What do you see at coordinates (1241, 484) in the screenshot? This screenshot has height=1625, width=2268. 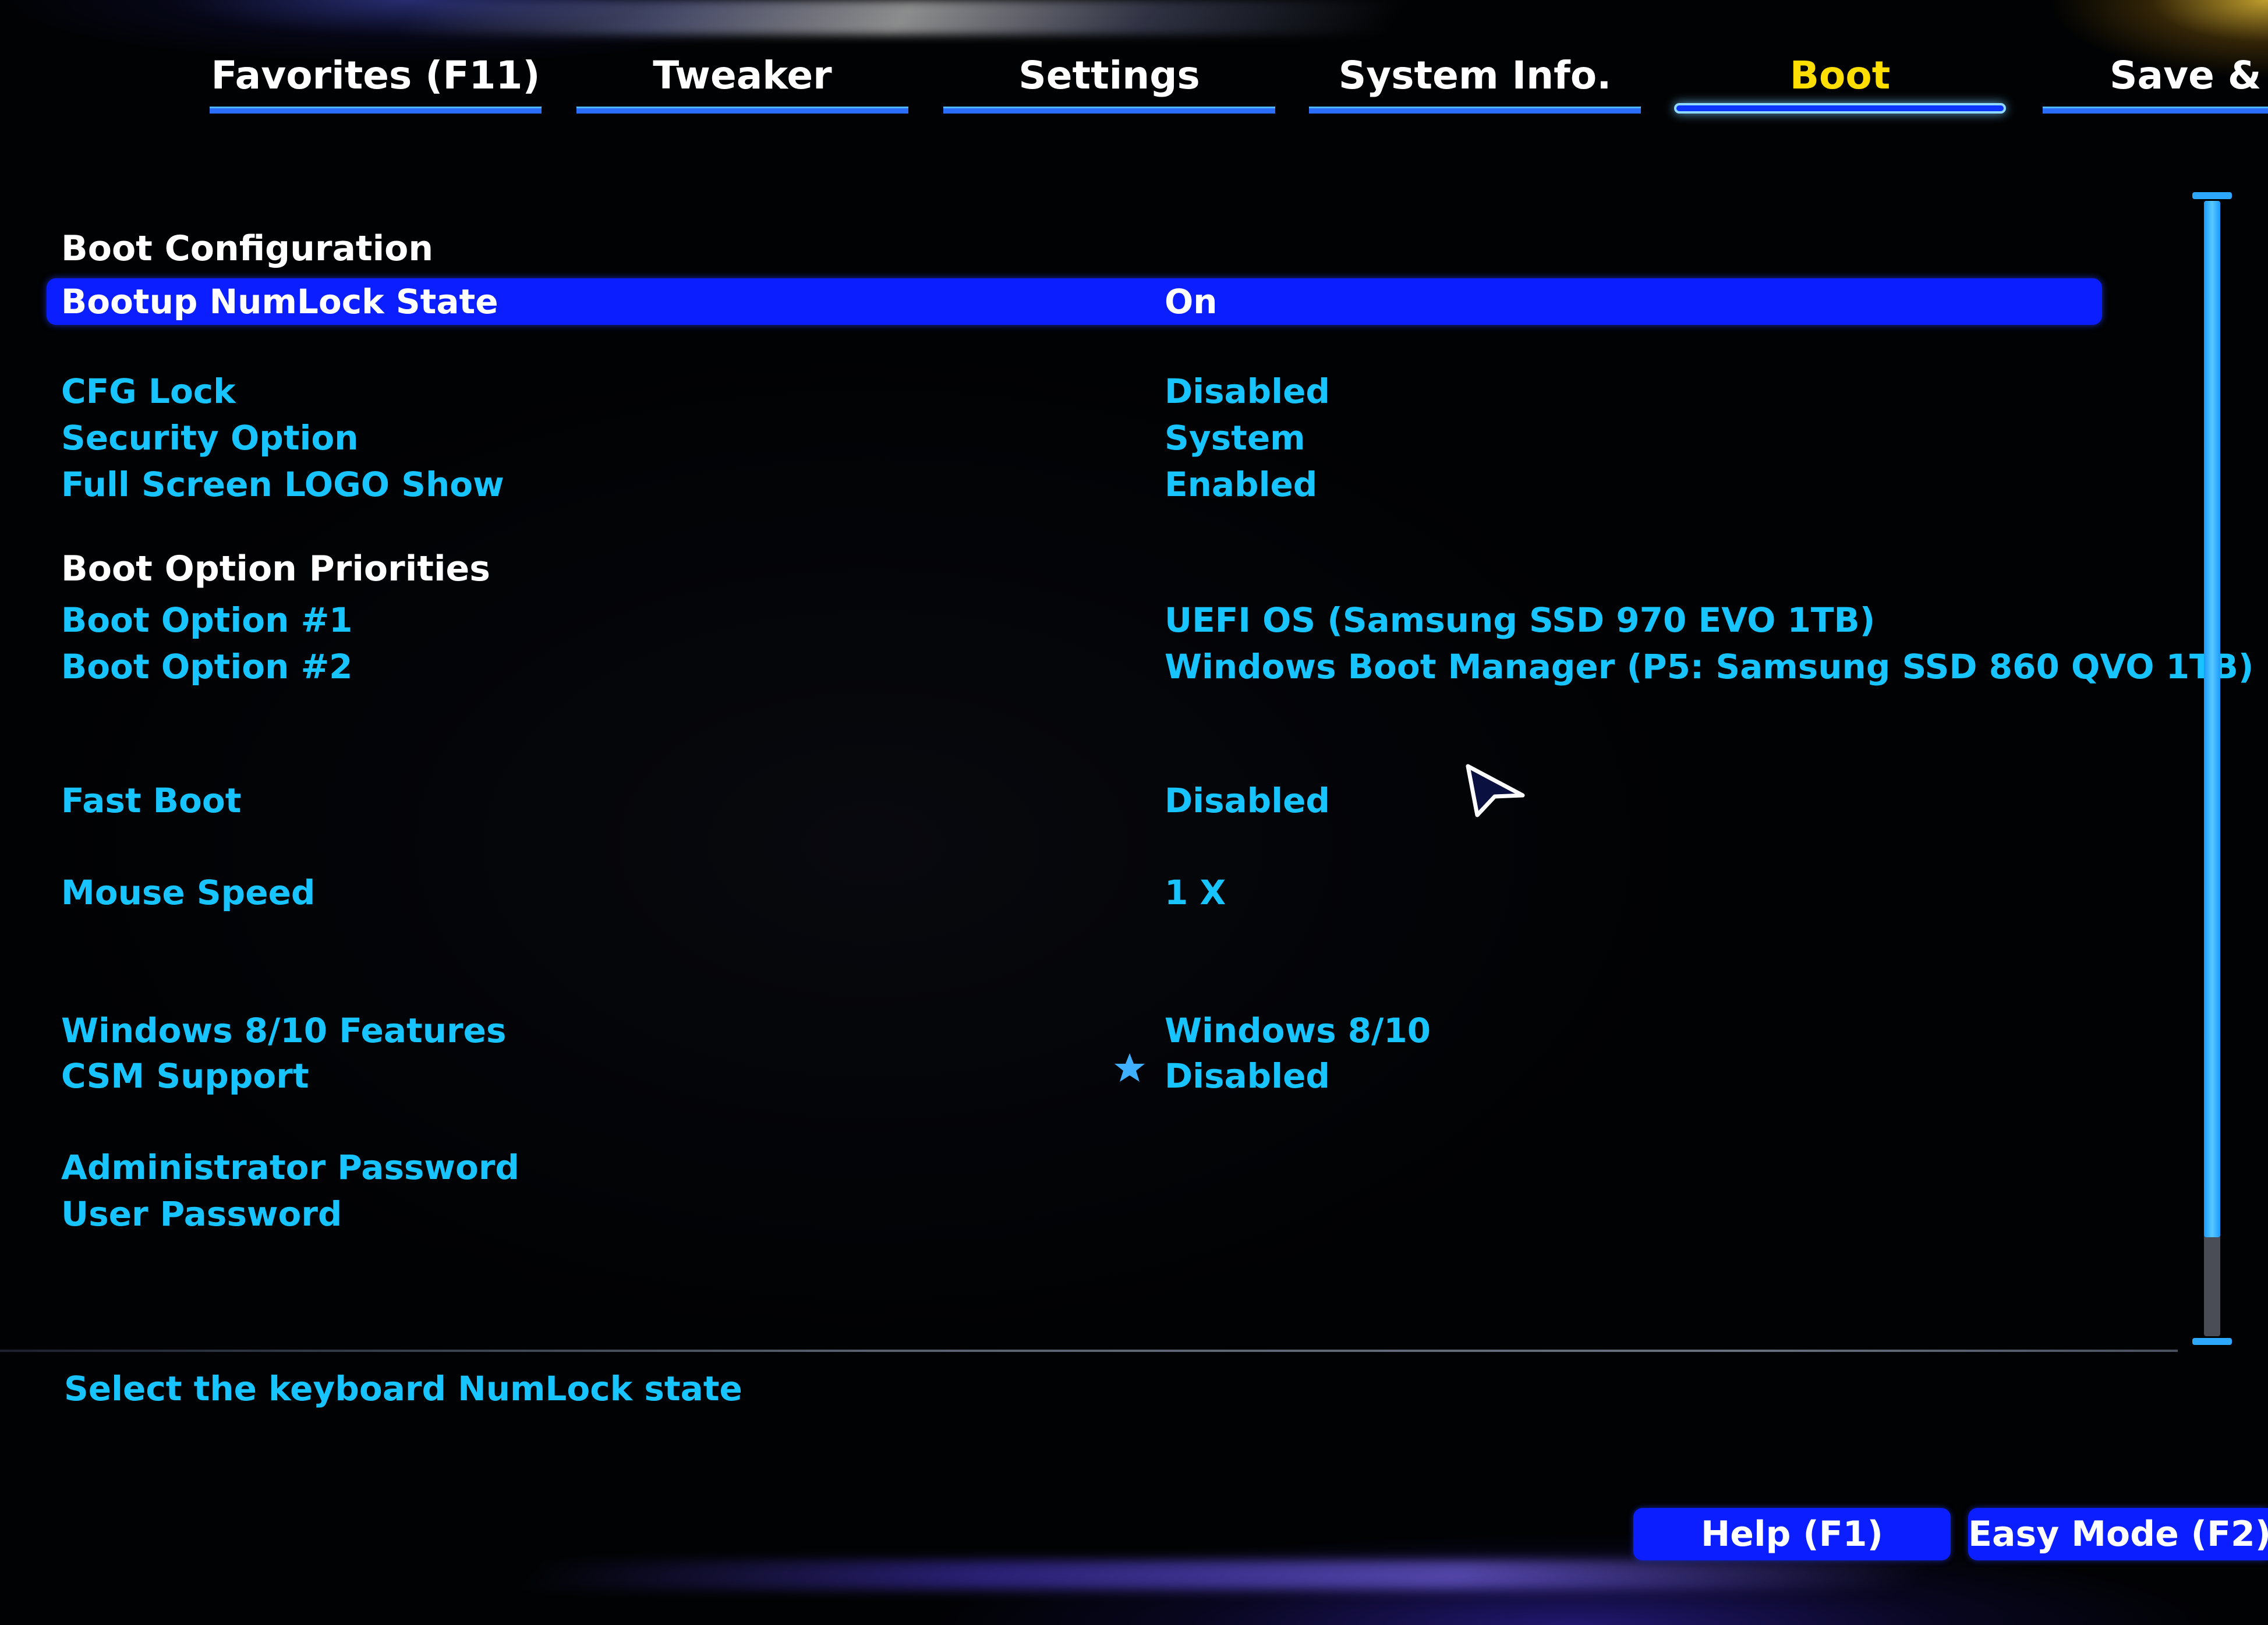 I see `setting-value: Enabled` at bounding box center [1241, 484].